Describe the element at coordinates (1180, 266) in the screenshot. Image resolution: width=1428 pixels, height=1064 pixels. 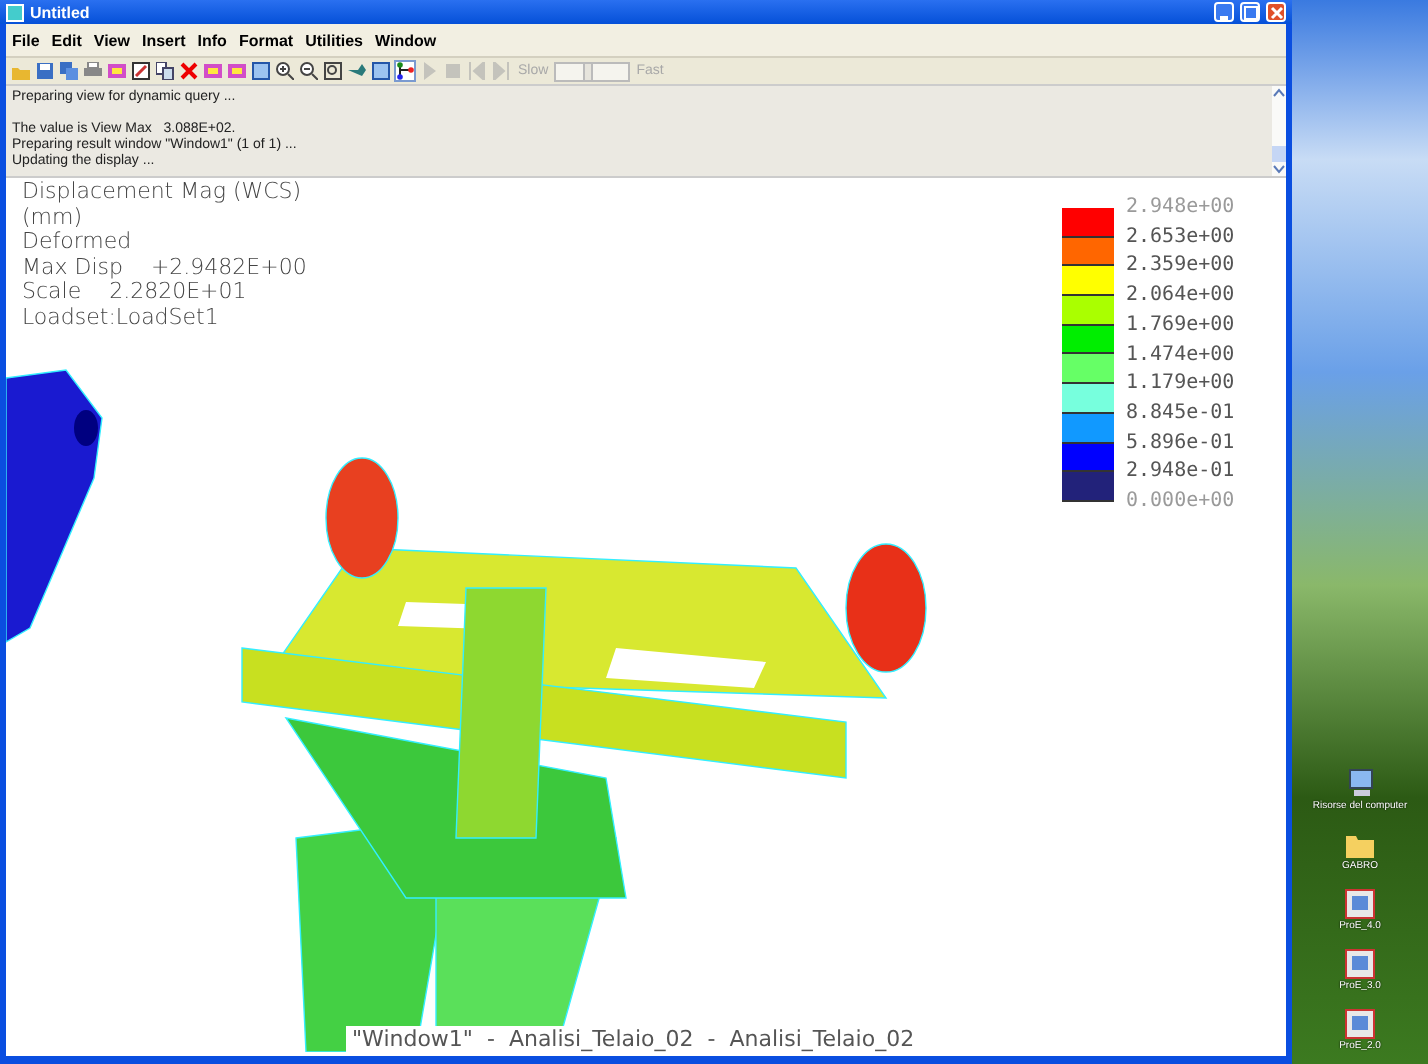
I see `legend-value: 2.359e+00` at that location.